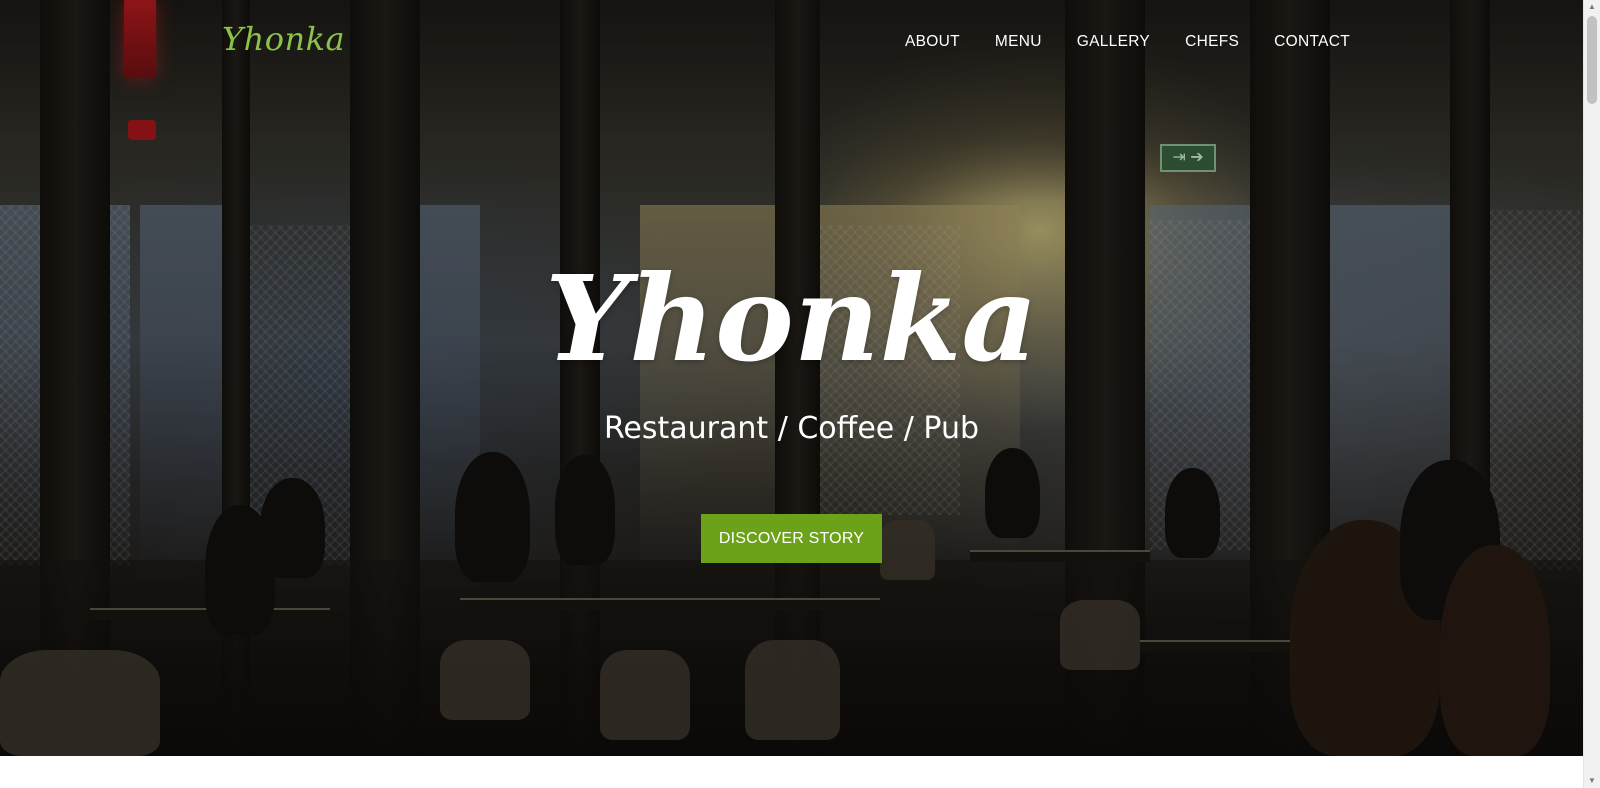 Image resolution: width=1600 pixels, height=788 pixels. Describe the element at coordinates (791, 318) in the screenshot. I see `hero-title: Yhonka` at that location.